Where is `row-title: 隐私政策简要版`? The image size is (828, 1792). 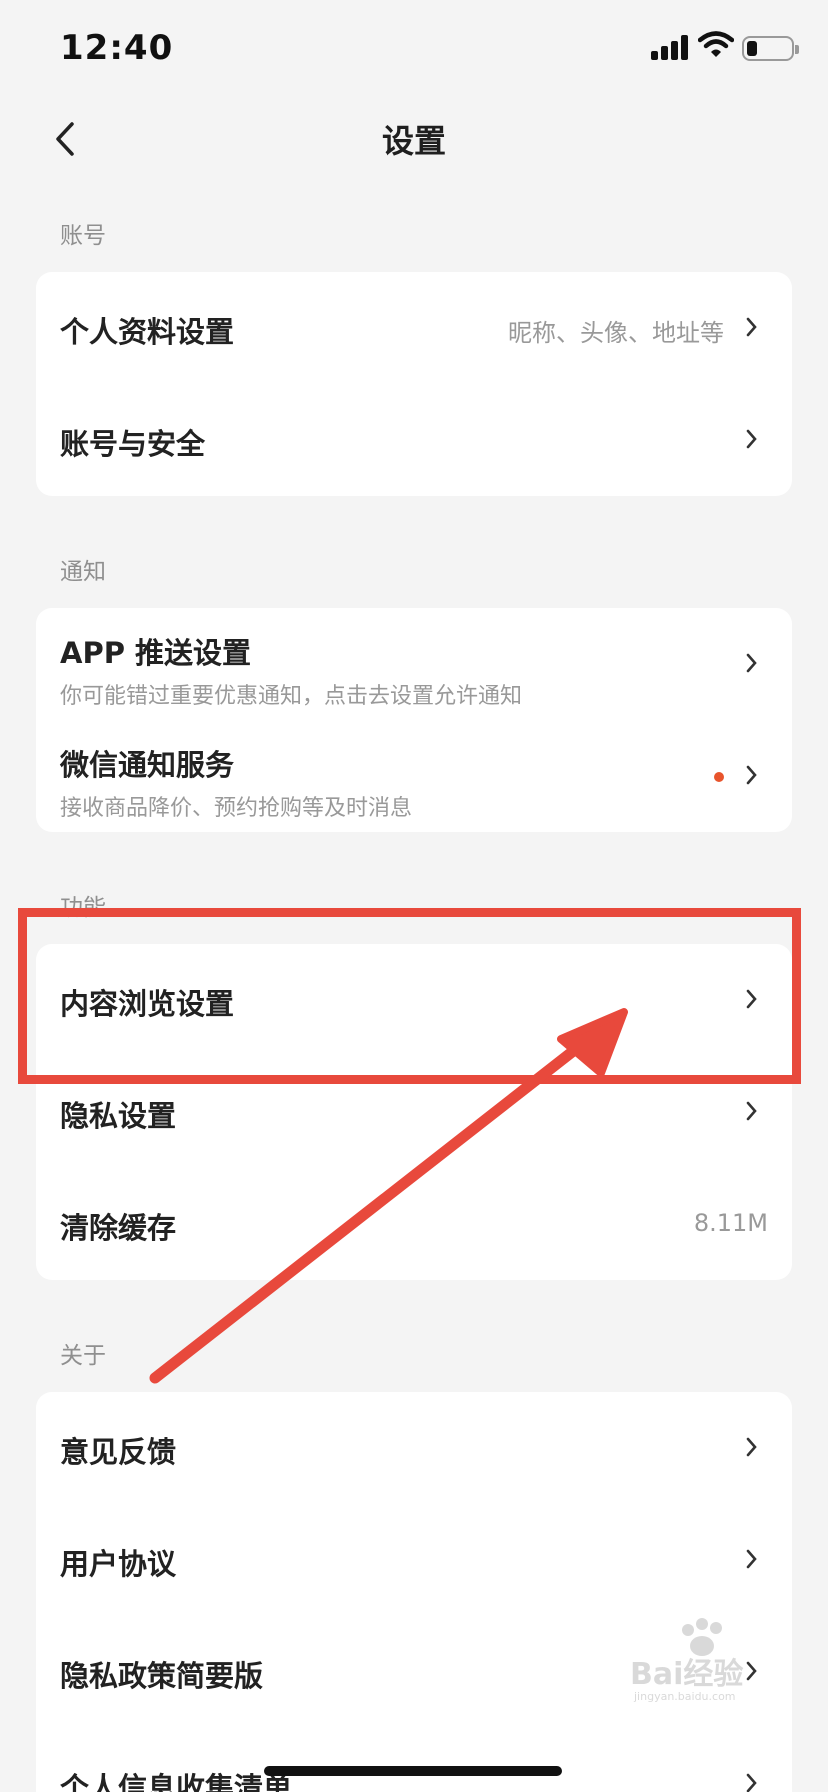
row-title: 隐私政策简要版 is located at coordinates (162, 1676).